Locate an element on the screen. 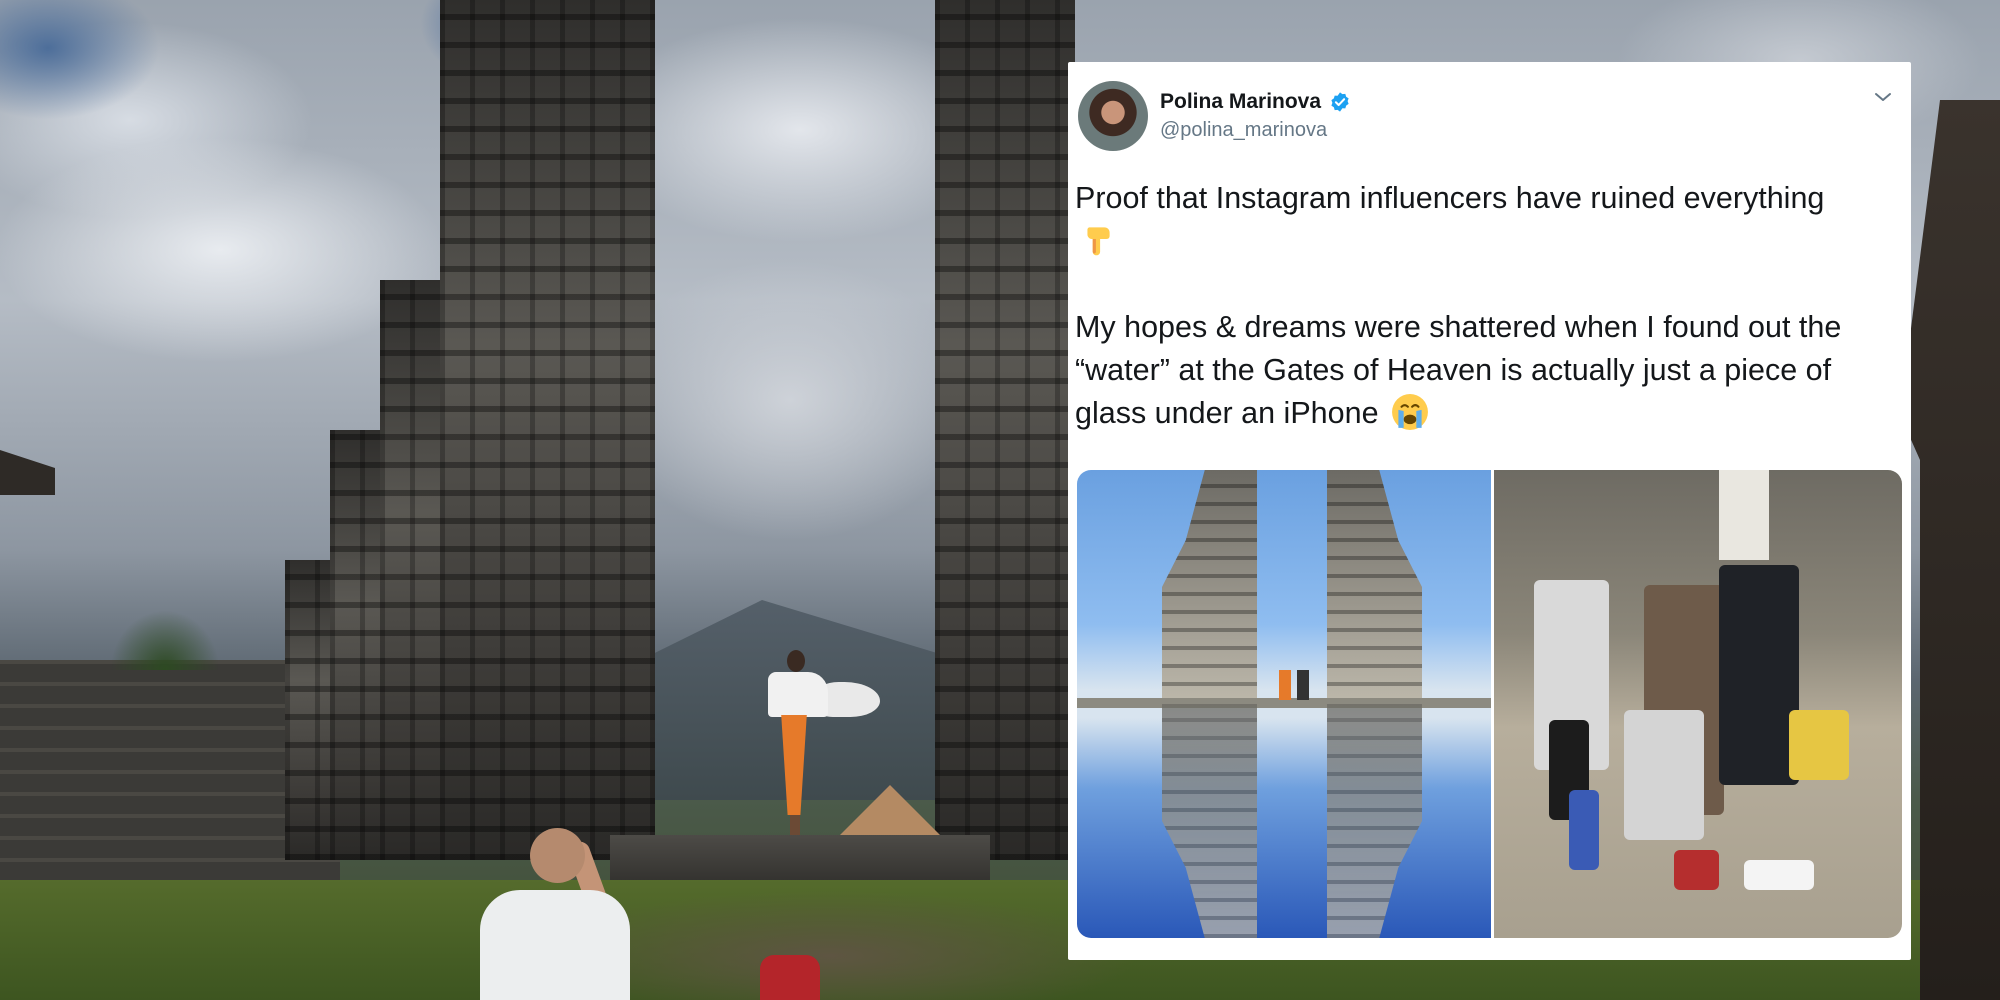 This screenshot has height=1000, width=2000. pointing-down-emoji-icon is located at coordinates (1098, 241).